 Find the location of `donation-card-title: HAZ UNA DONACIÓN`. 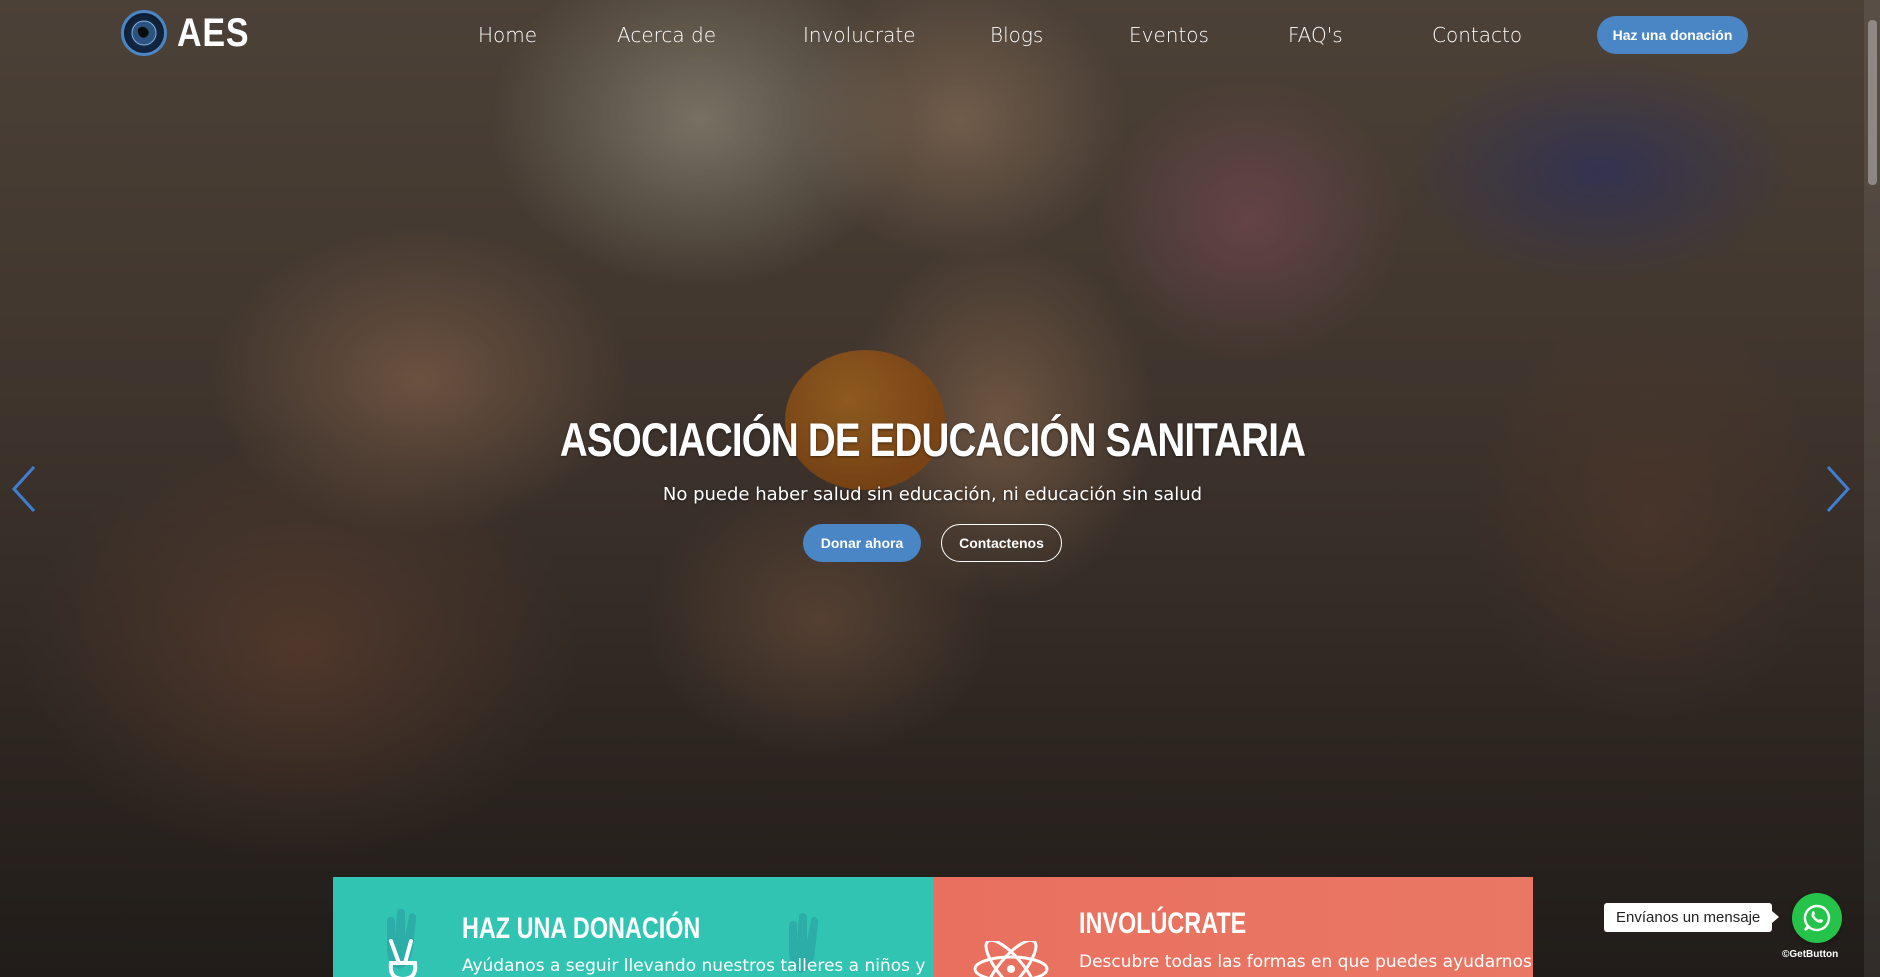

donation-card-title: HAZ UNA DONACIÓN is located at coordinates (581, 928).